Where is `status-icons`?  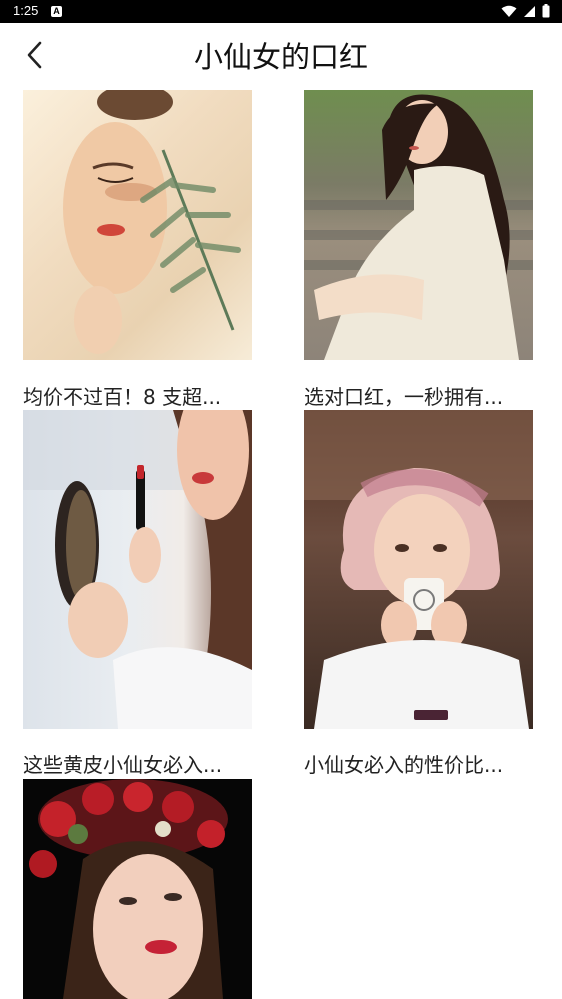 status-icons is located at coordinates (525, 11).